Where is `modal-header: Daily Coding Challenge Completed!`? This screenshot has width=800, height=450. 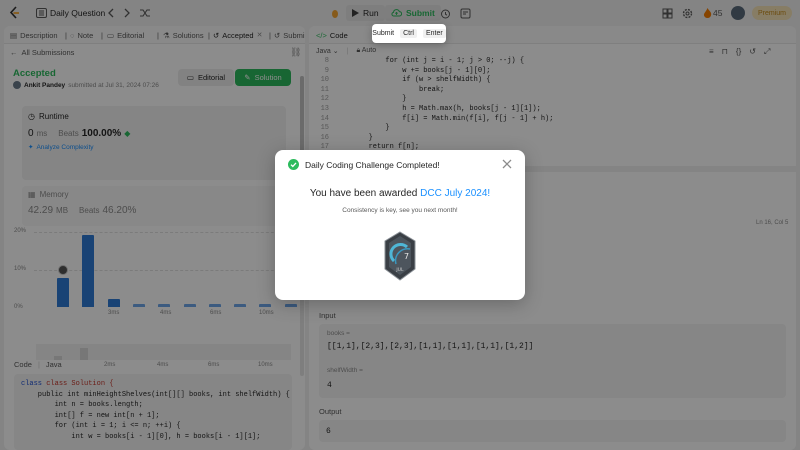 modal-header: Daily Coding Challenge Completed! is located at coordinates (364, 164).